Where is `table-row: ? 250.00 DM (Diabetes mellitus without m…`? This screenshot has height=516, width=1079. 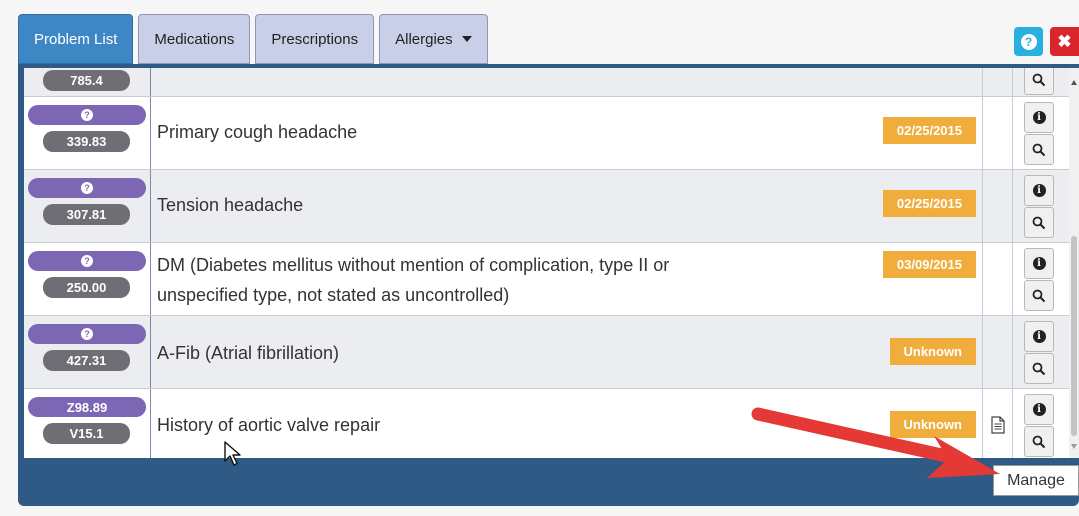
table-row: ? 250.00 DM (Diabetes mellitus without m… is located at coordinates (546, 279).